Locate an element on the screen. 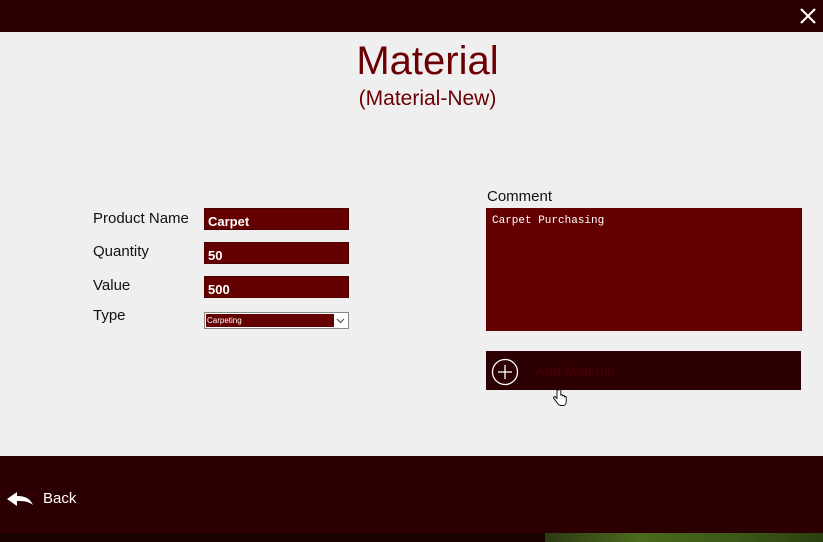  page-title: Material is located at coordinates (427, 61).